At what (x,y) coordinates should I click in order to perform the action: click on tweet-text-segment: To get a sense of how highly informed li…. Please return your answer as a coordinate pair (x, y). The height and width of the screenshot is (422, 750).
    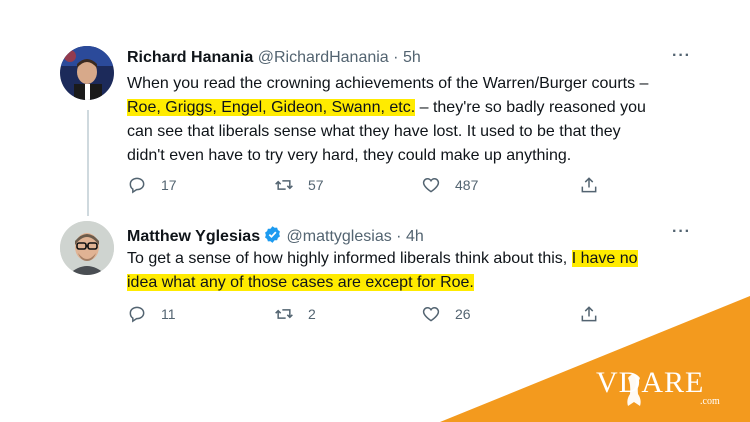
    Looking at the image, I should click on (347, 258).